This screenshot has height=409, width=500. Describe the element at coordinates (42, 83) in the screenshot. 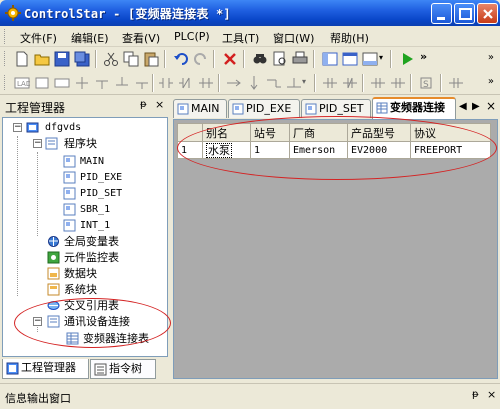

I see `box-icon` at that location.